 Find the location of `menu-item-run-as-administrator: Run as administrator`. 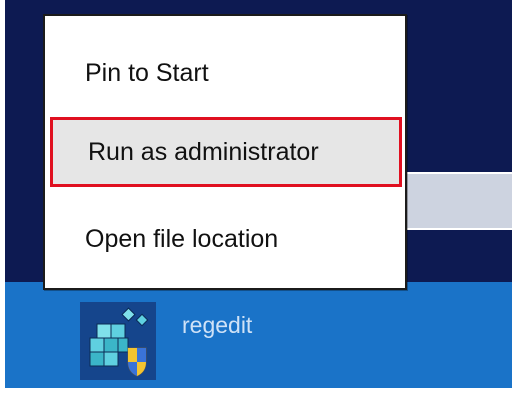

menu-item-run-as-administrator: Run as administrator is located at coordinates (226, 152).